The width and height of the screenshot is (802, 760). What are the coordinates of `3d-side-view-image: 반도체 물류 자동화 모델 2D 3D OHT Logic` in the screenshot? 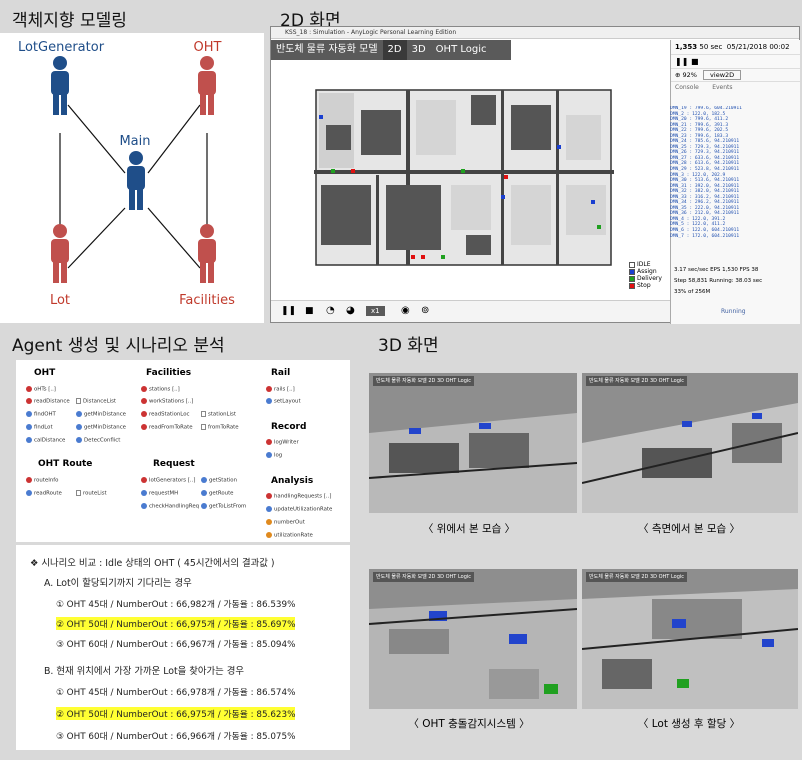 It's located at (690, 443).